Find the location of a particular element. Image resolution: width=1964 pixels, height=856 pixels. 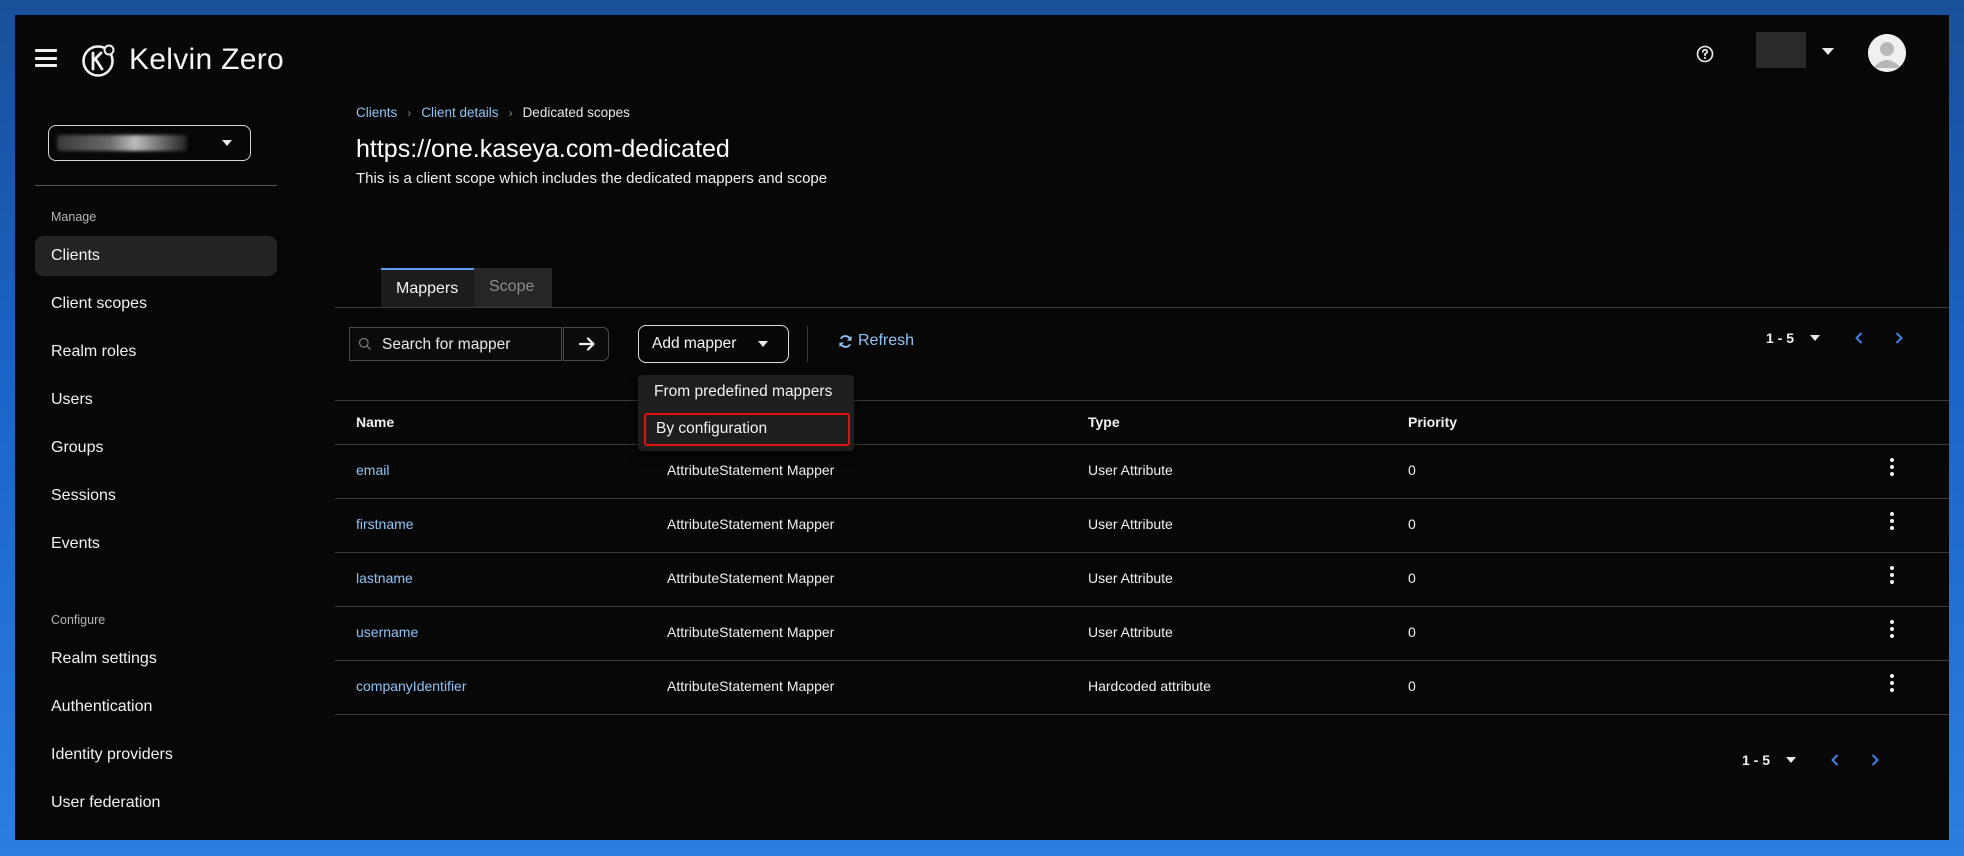

sidebar-item-authentication: Authentication is located at coordinates (156, 707).